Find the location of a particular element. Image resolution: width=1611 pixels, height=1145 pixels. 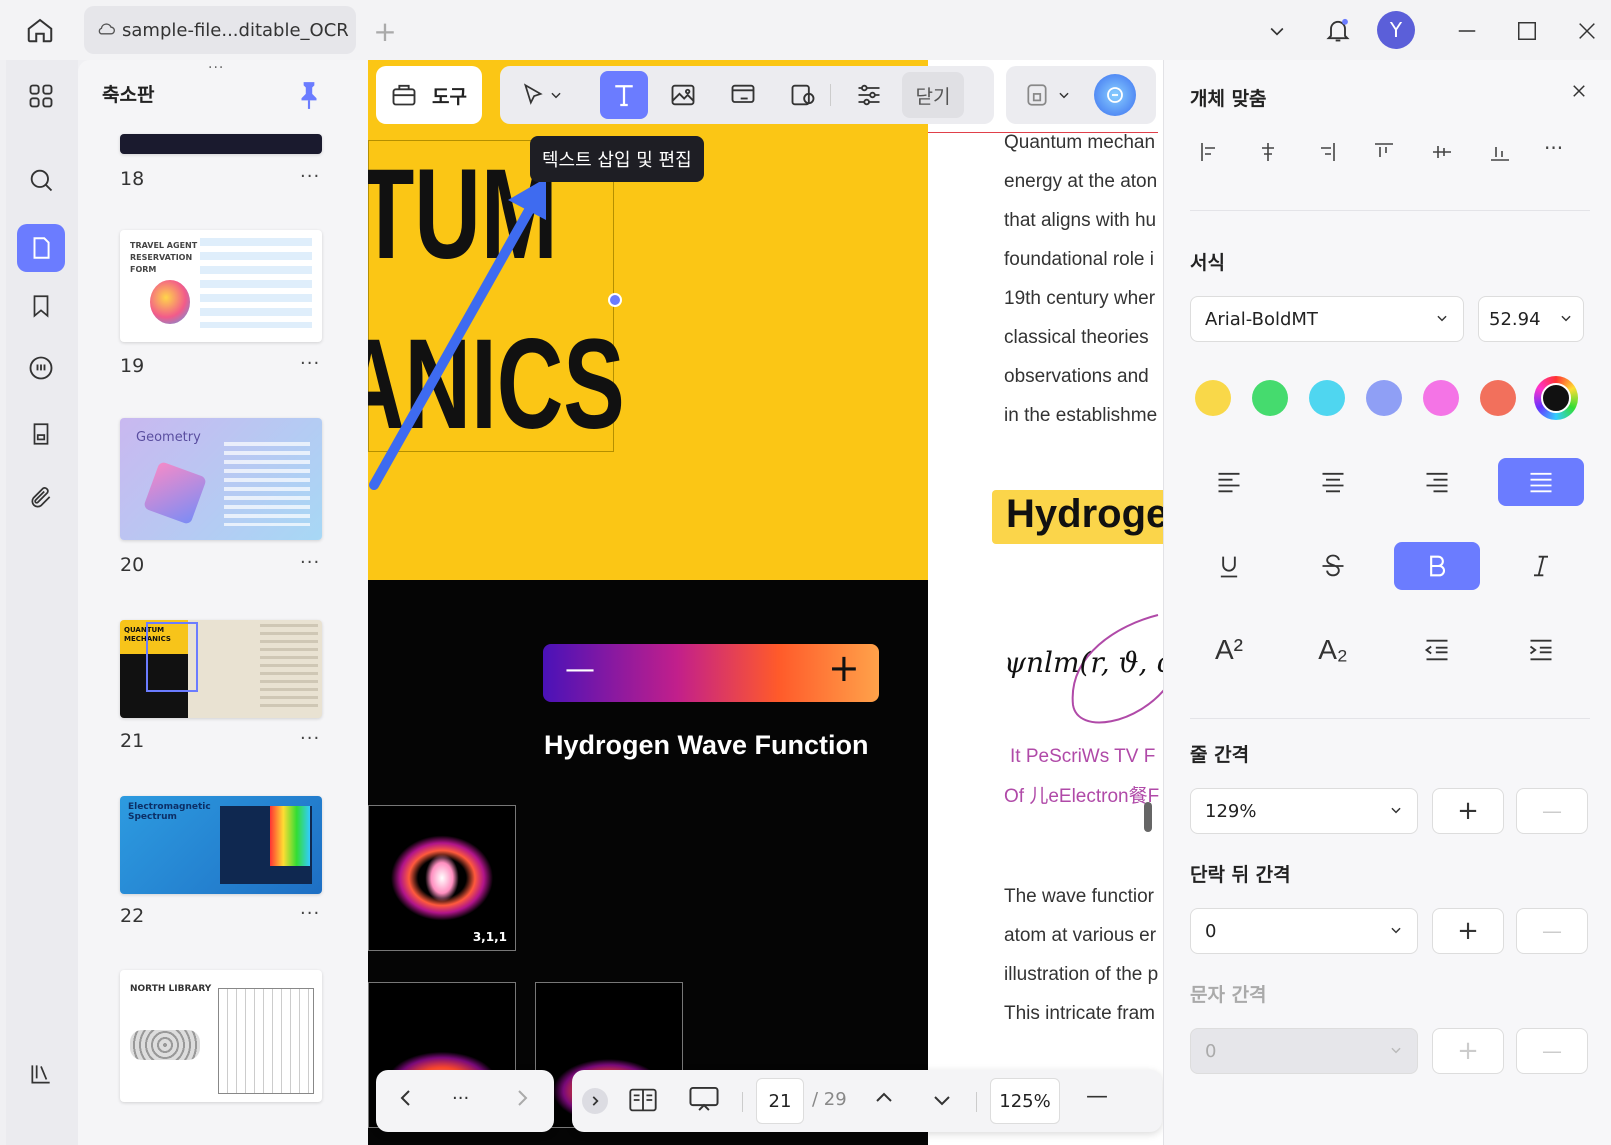

pin-icon is located at coordinates (309, 97).